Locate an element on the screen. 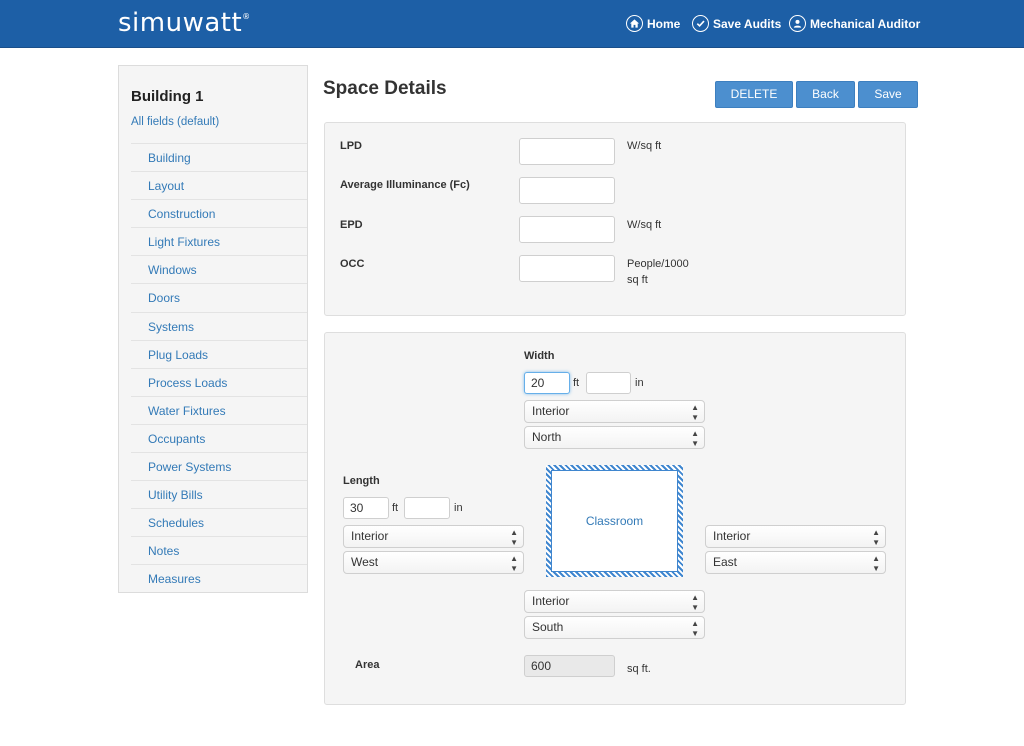  length-in-unit: in is located at coordinates (458, 508).